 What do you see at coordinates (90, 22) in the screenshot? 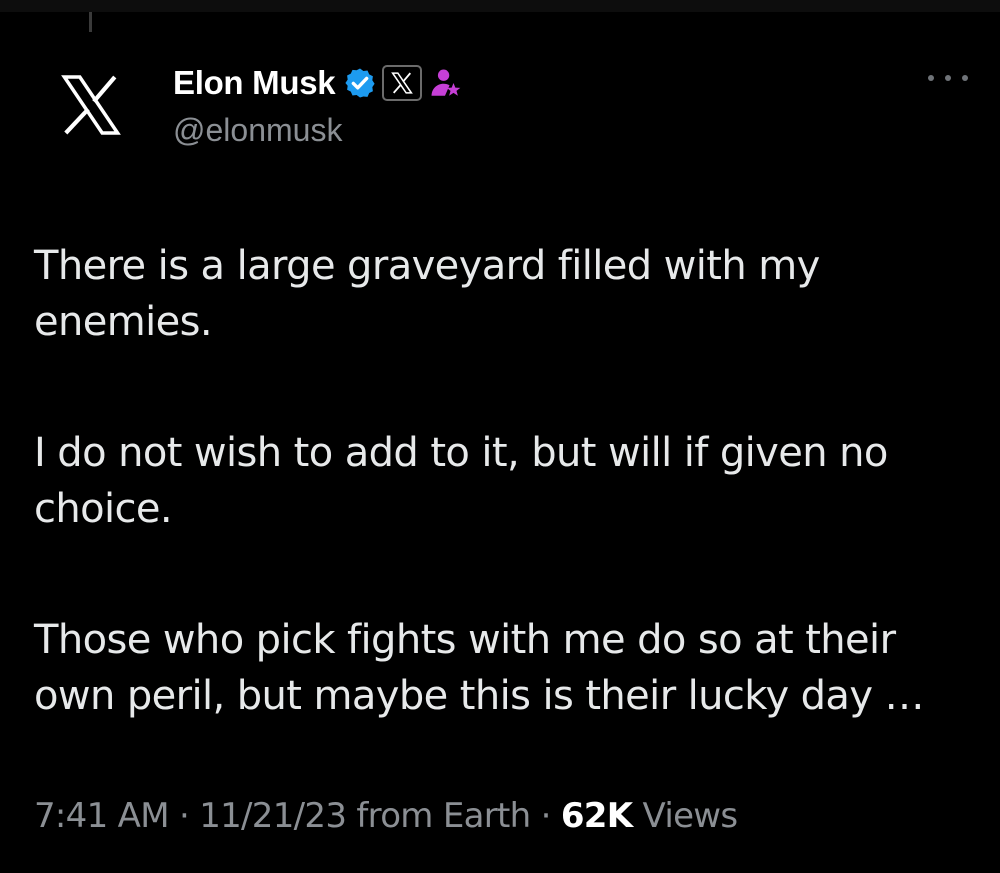
I see `top-divider-tick` at bounding box center [90, 22].